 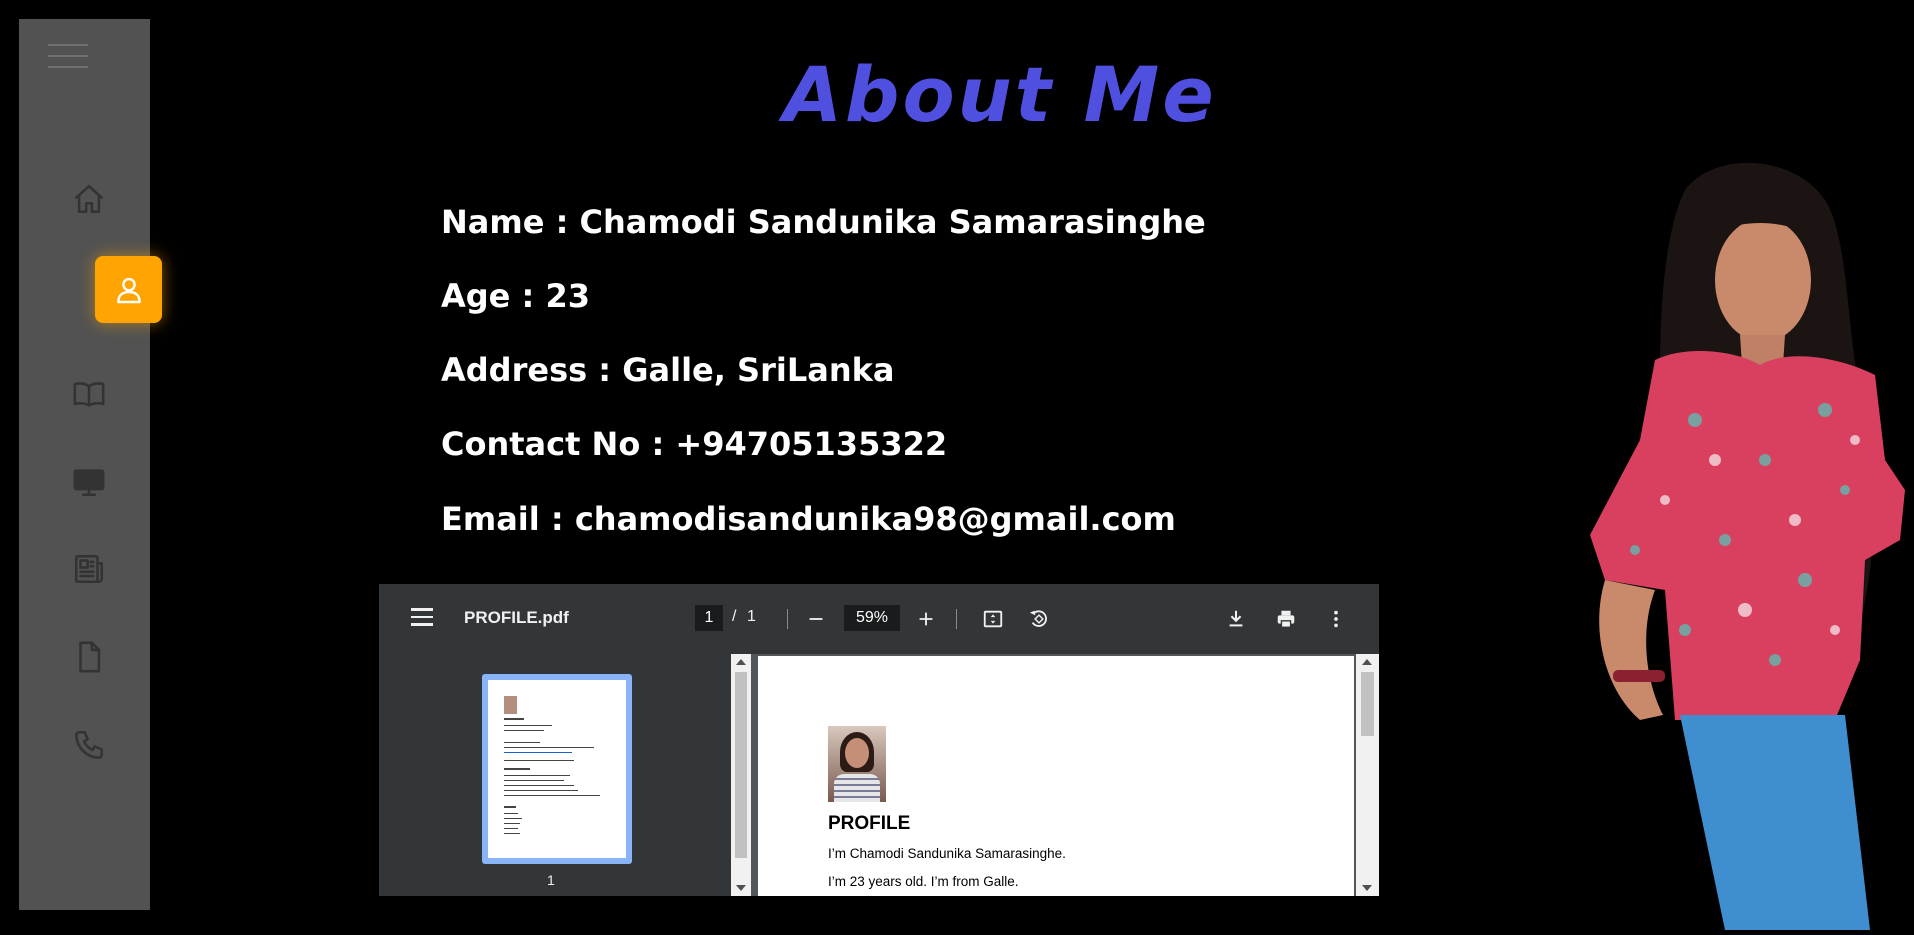 I want to click on document-line: I’m Chamodi Sandunika Samarasinghe., so click(x=947, y=853).